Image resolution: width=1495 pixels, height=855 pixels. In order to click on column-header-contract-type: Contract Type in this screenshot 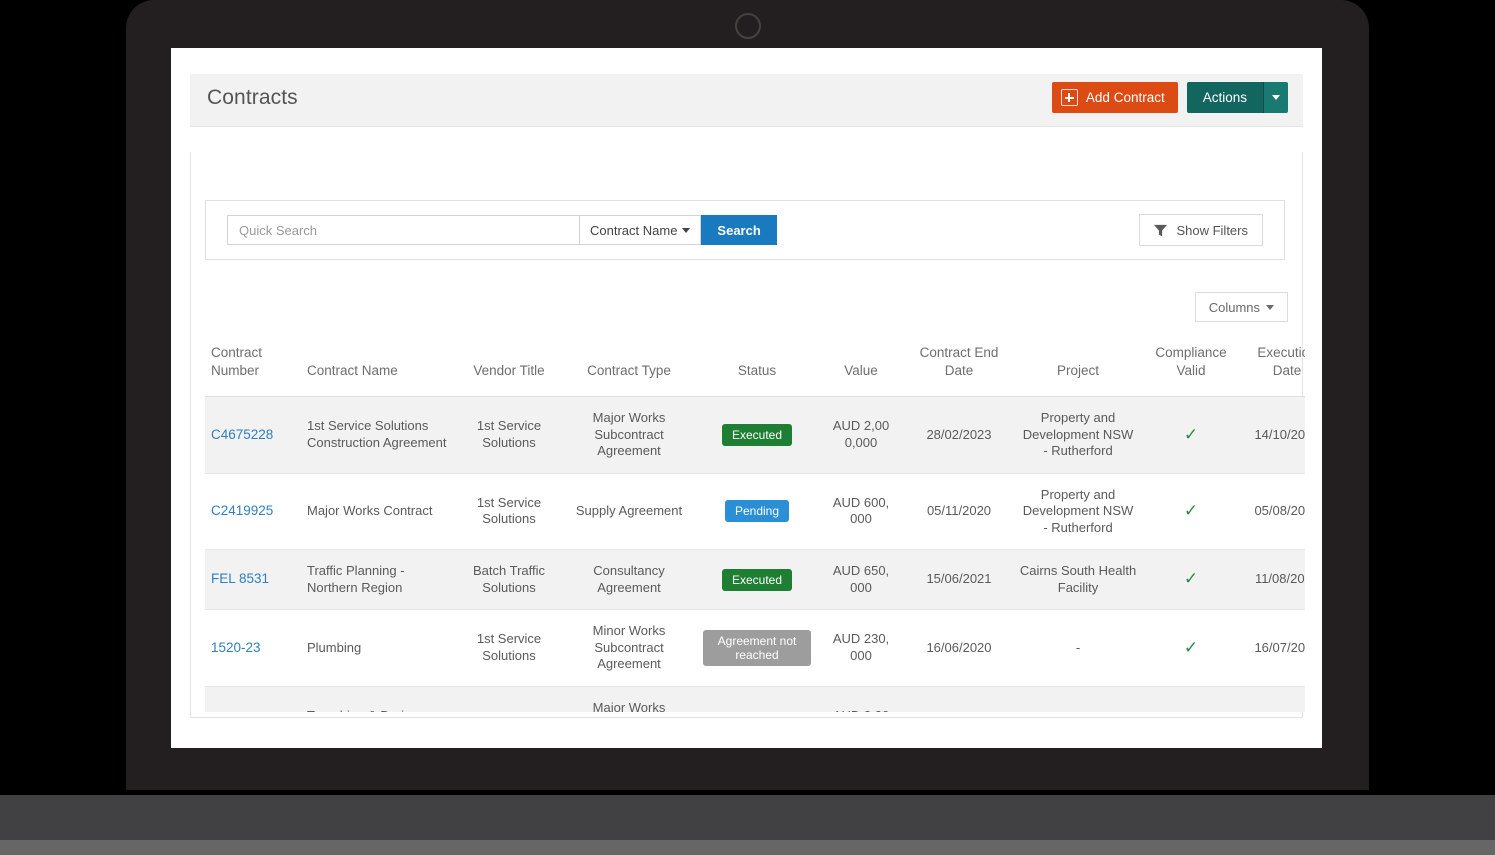, I will do `click(629, 364)`.